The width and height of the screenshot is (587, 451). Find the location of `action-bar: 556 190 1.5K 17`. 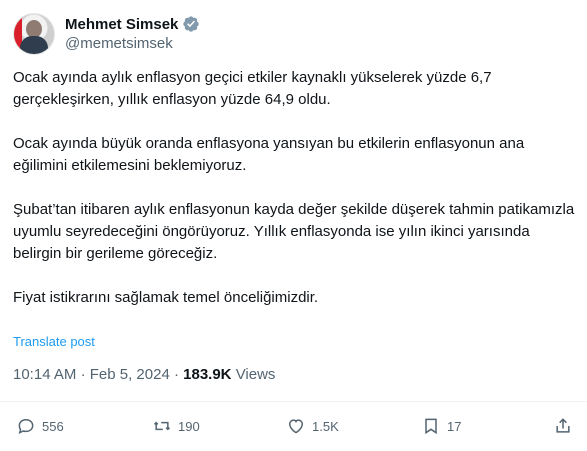

action-bar: 556 190 1.5K 17 is located at coordinates (293, 428).